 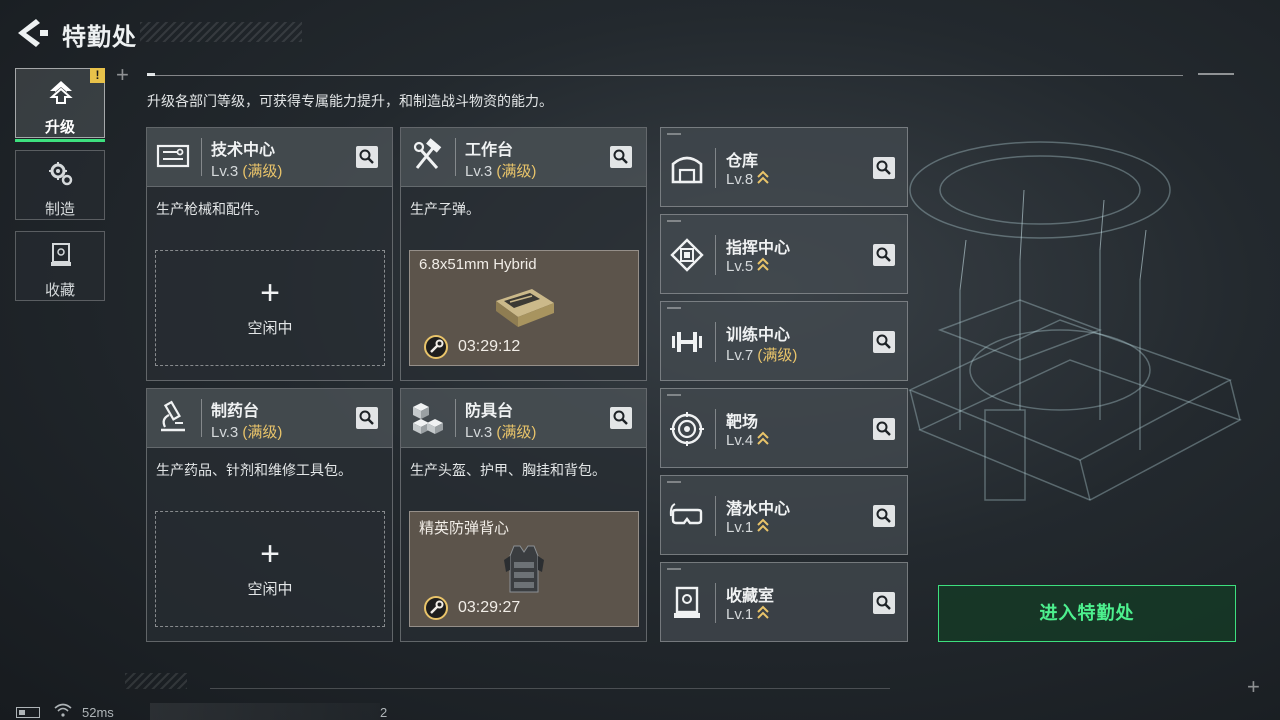 What do you see at coordinates (784, 602) in the screenshot?
I see `facility-row-collection-room: 收藏室 Lv.1` at bounding box center [784, 602].